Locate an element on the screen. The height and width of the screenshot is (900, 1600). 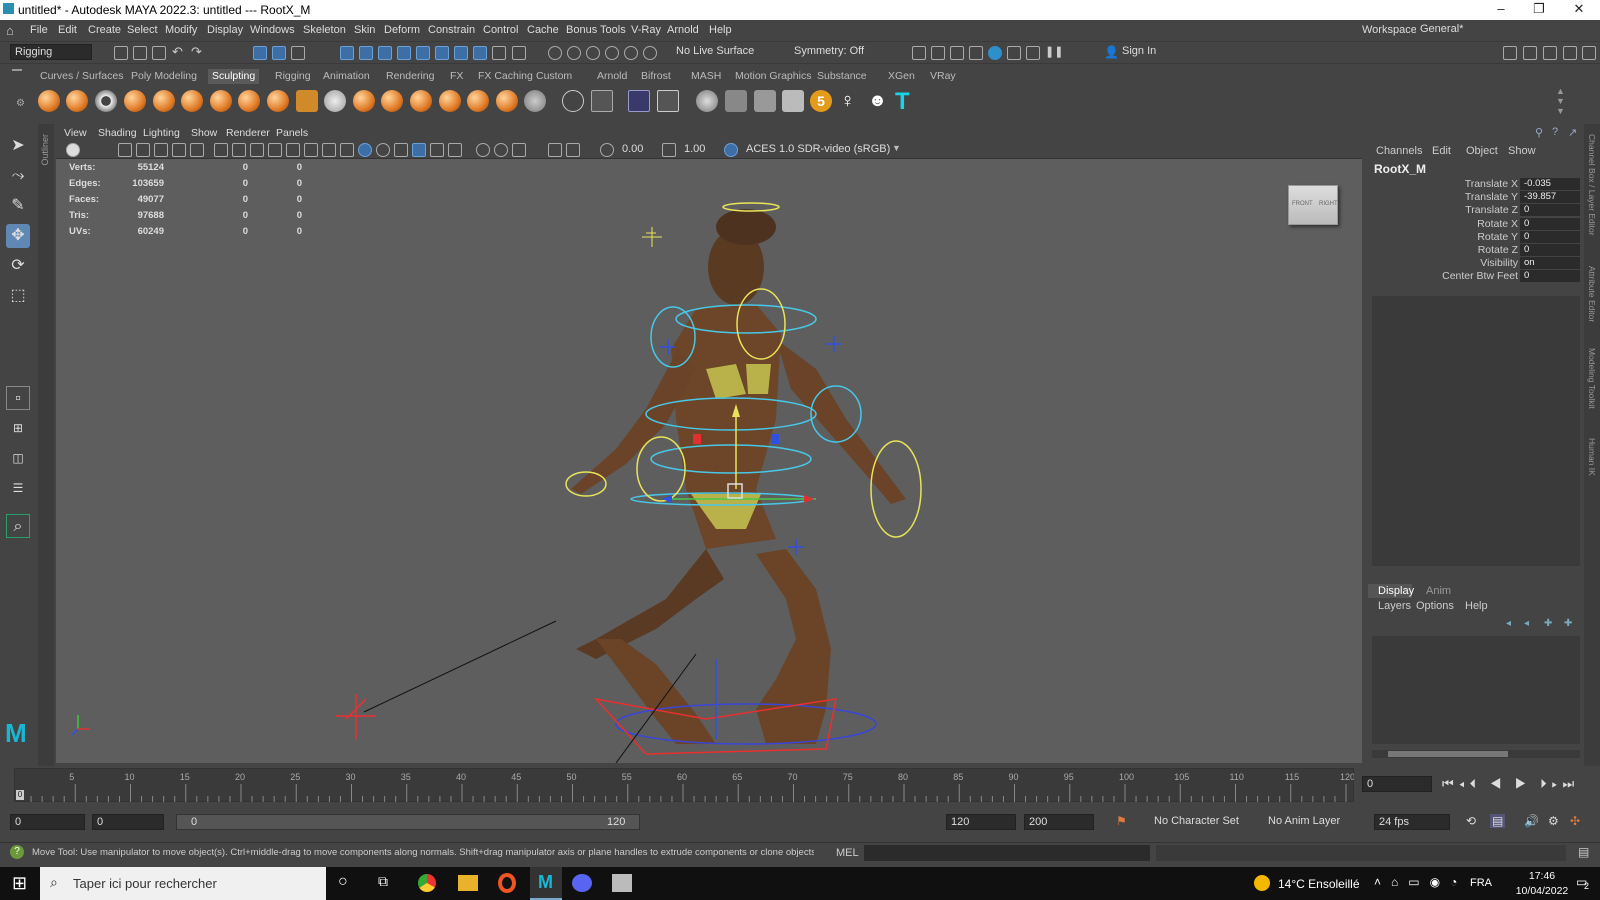
blend-shape-icon is located at coordinates (639, 101).